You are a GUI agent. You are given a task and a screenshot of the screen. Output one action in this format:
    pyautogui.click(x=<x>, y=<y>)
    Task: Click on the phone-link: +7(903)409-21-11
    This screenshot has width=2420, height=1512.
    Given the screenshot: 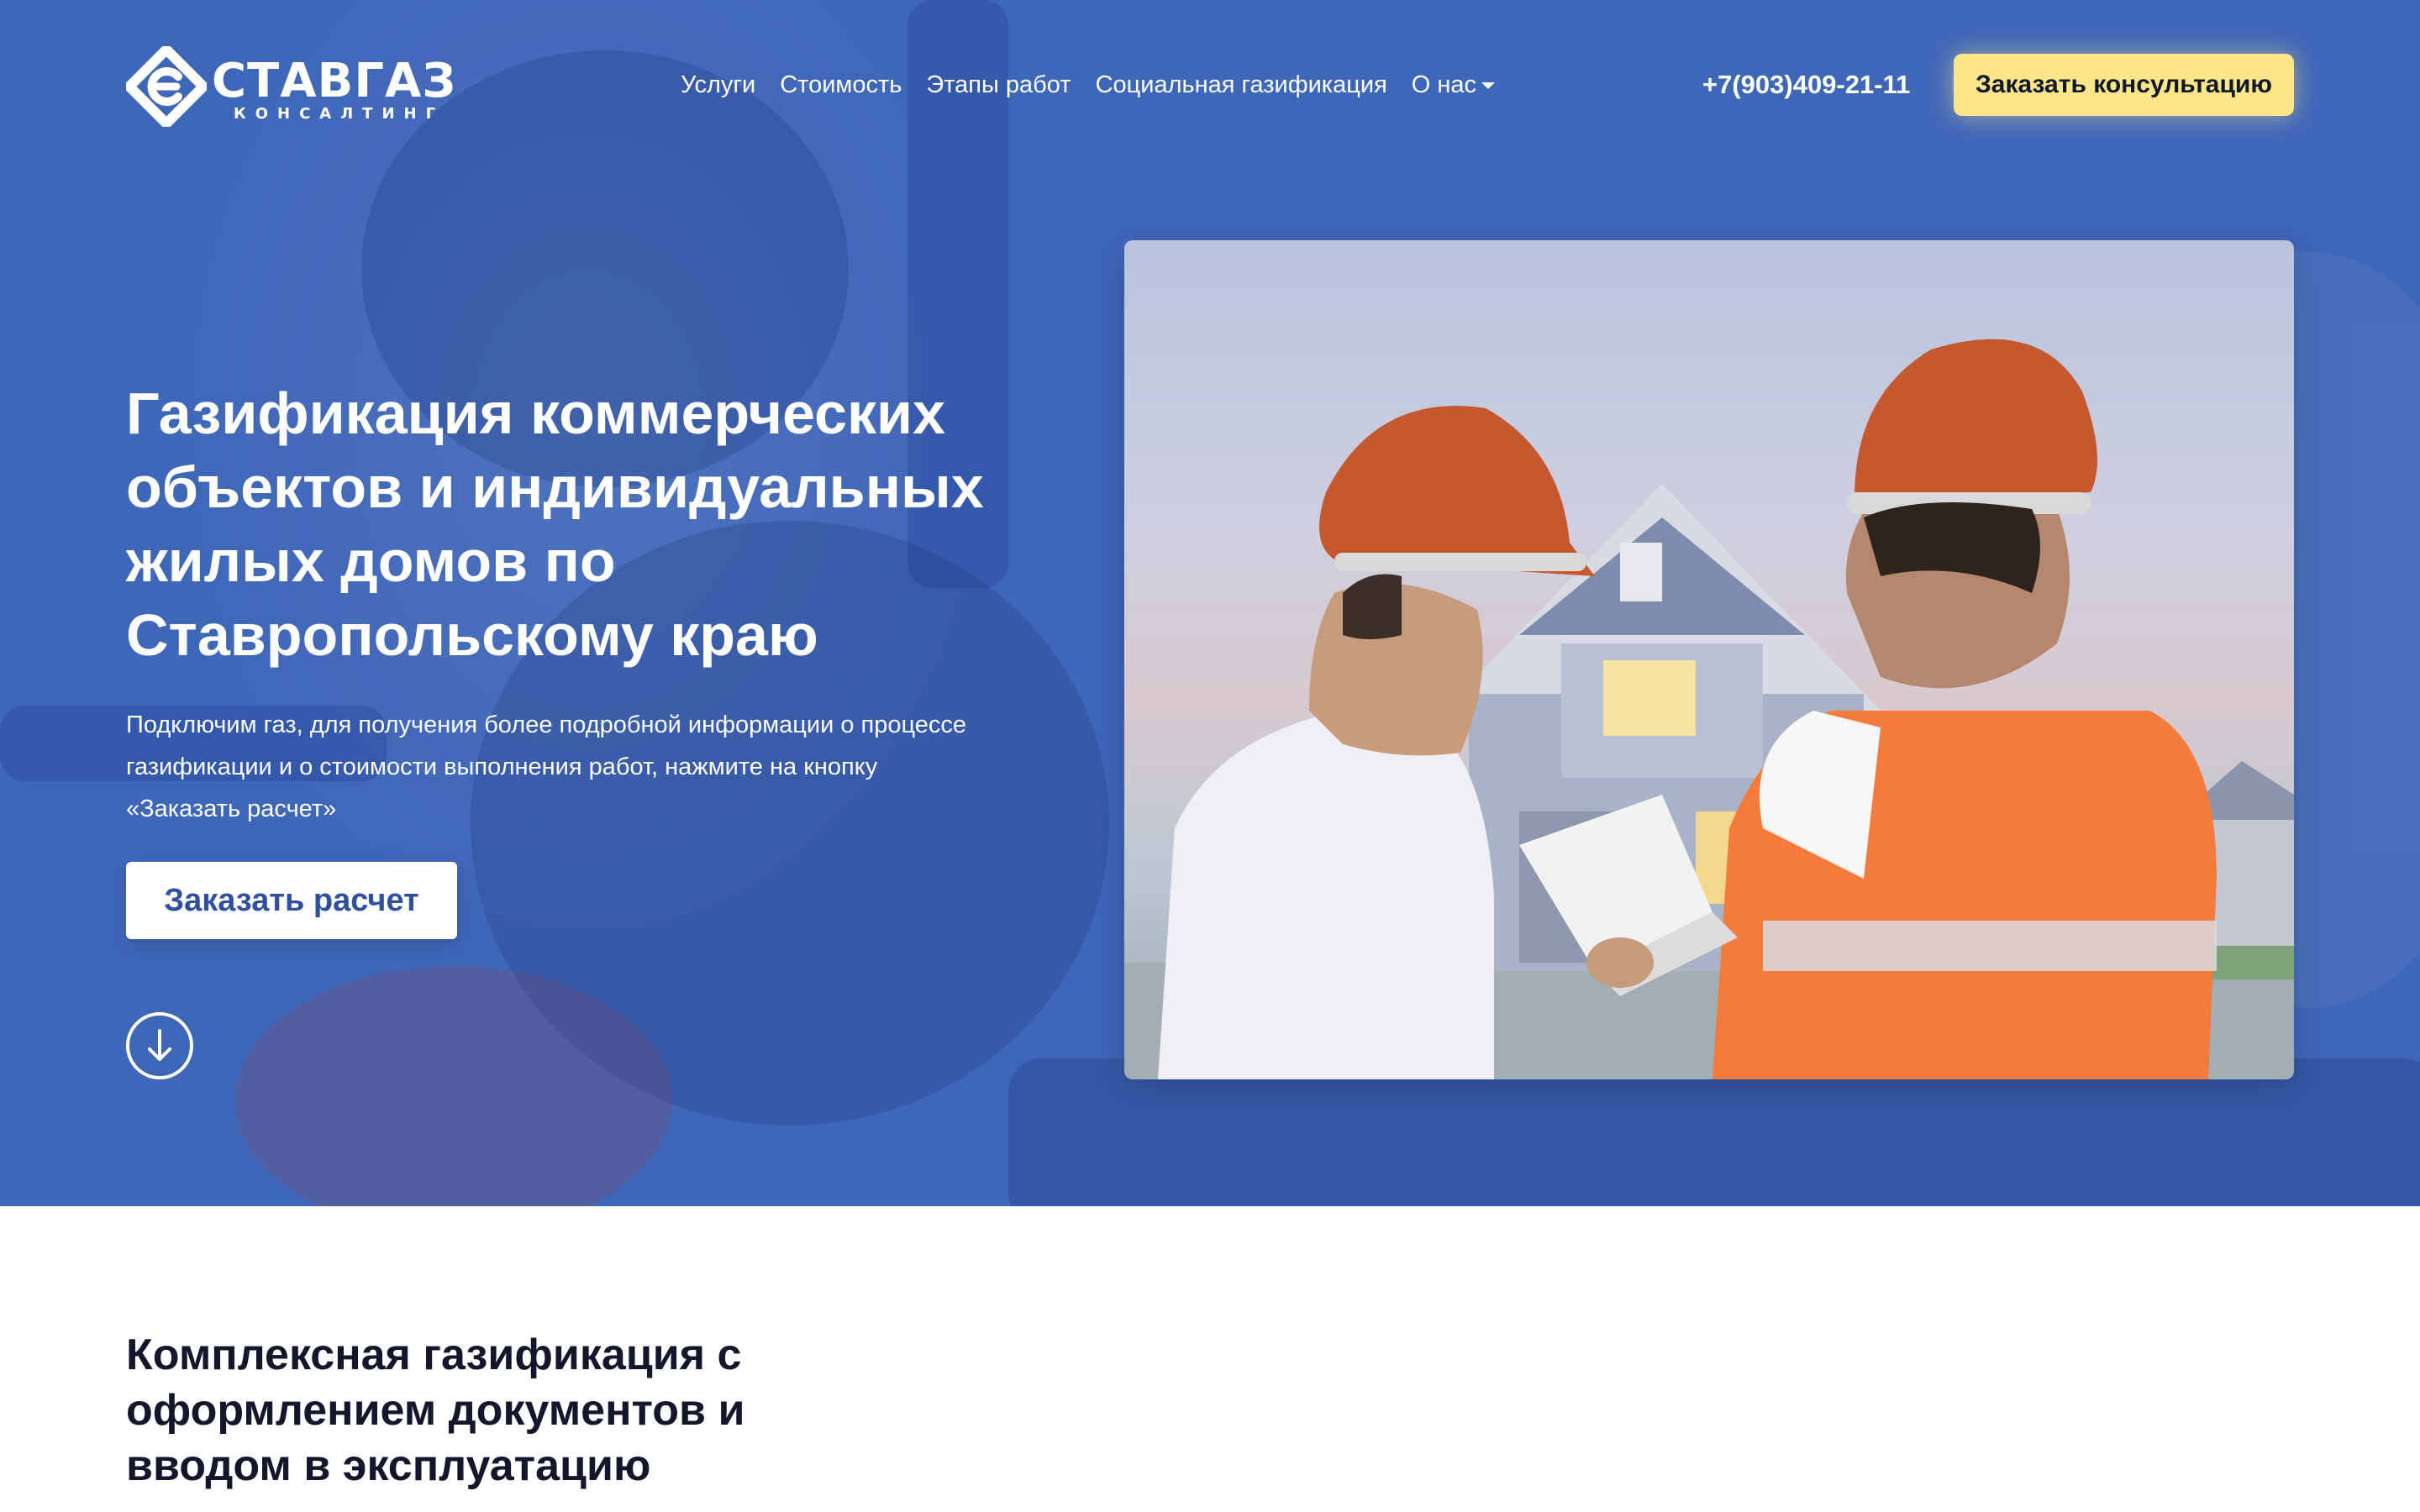 What is the action you would take?
    pyautogui.click(x=1806, y=85)
    